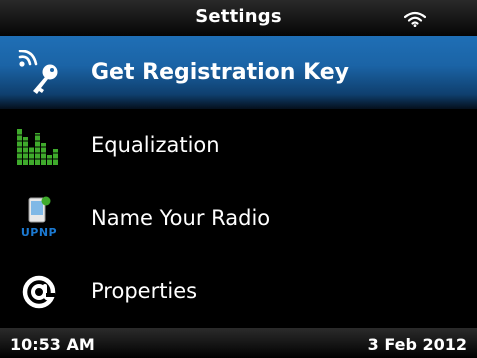  I want to click on current-date: 3 Feb 2012, so click(417, 344).